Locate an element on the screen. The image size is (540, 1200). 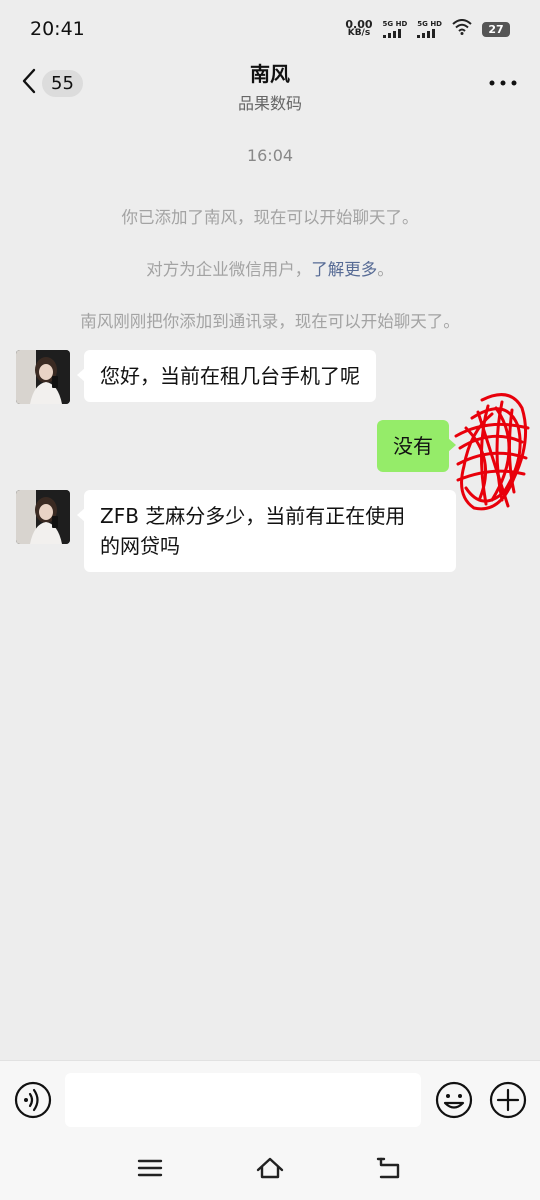
message-text: 您好，当前在租几台手机了呢 is located at coordinates (230, 376).